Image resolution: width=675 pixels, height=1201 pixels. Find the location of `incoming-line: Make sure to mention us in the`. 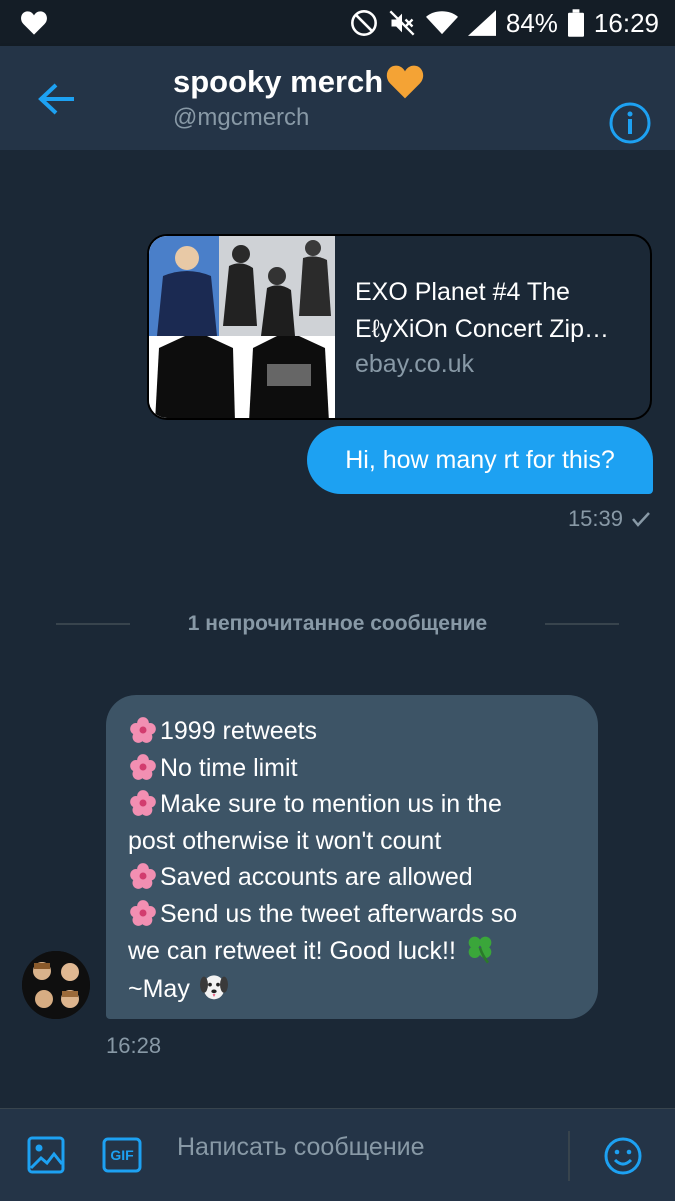

incoming-line: Make sure to mention us in the is located at coordinates (353, 804).